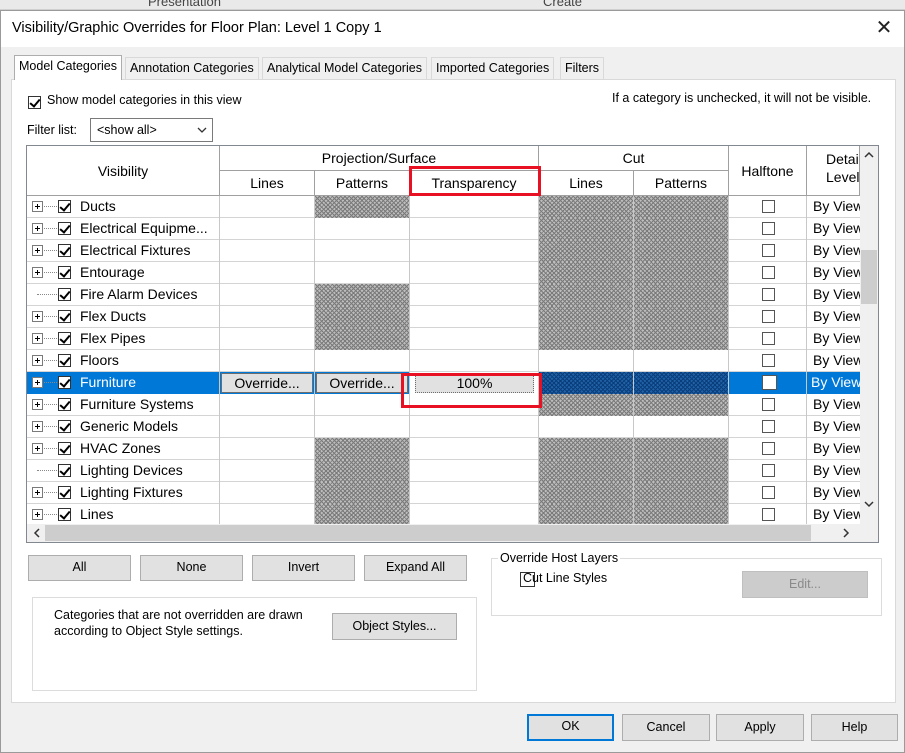  Describe the element at coordinates (303, 568) in the screenshot. I see `invert-button: Invert` at that location.